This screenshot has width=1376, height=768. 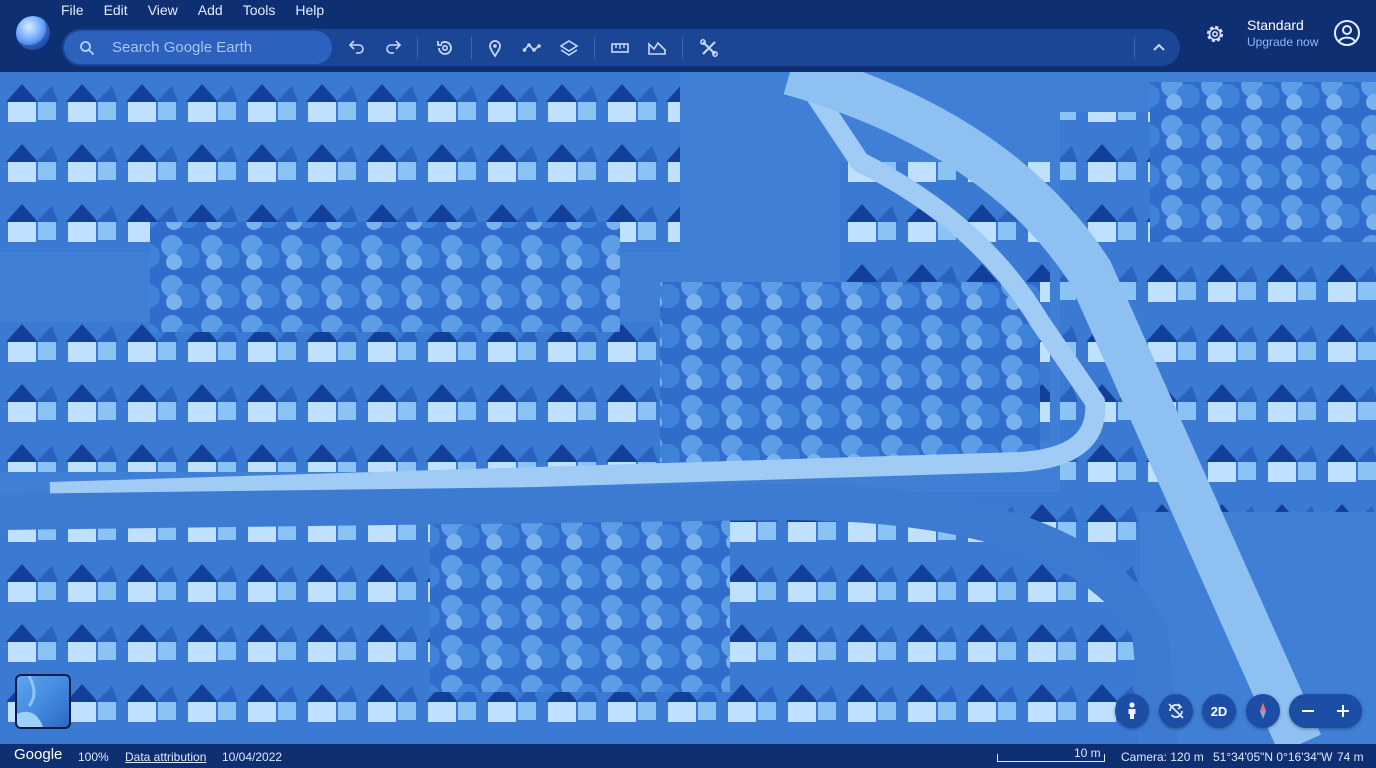 I want to click on redo-icon, so click(x=394, y=47).